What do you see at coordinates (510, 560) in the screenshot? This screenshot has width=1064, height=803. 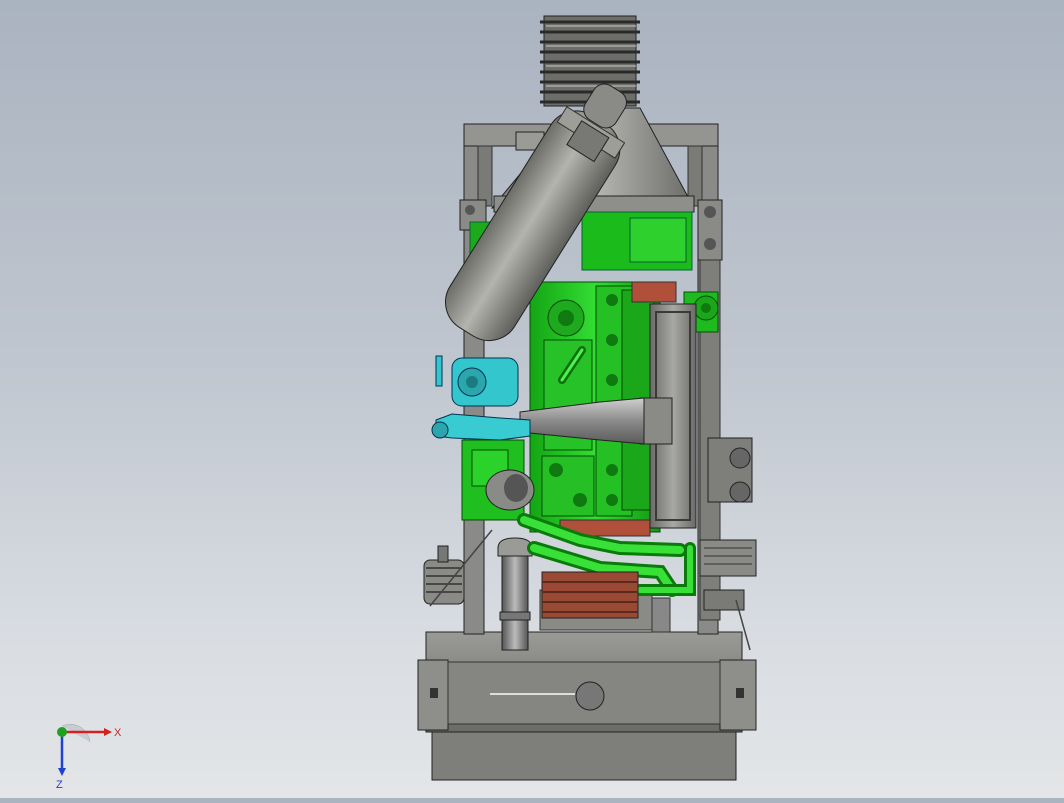 I see `exhaust-elbow` at bounding box center [510, 560].